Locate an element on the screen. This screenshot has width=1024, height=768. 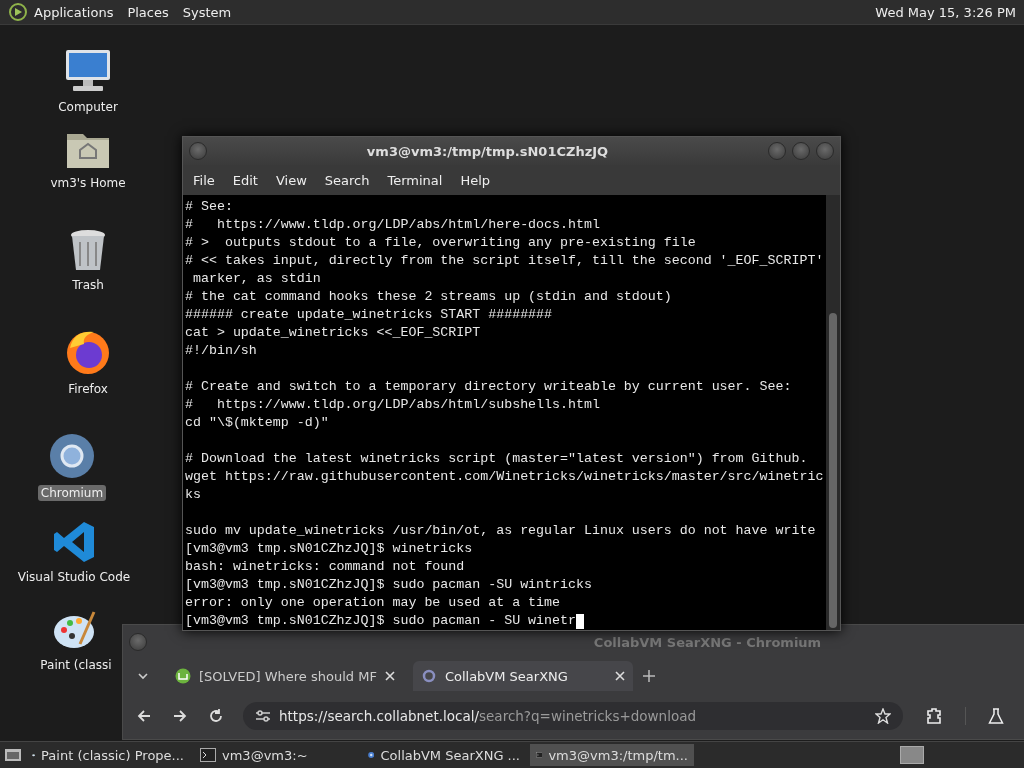
show-desktop-icon is located at coordinates (13, 755).